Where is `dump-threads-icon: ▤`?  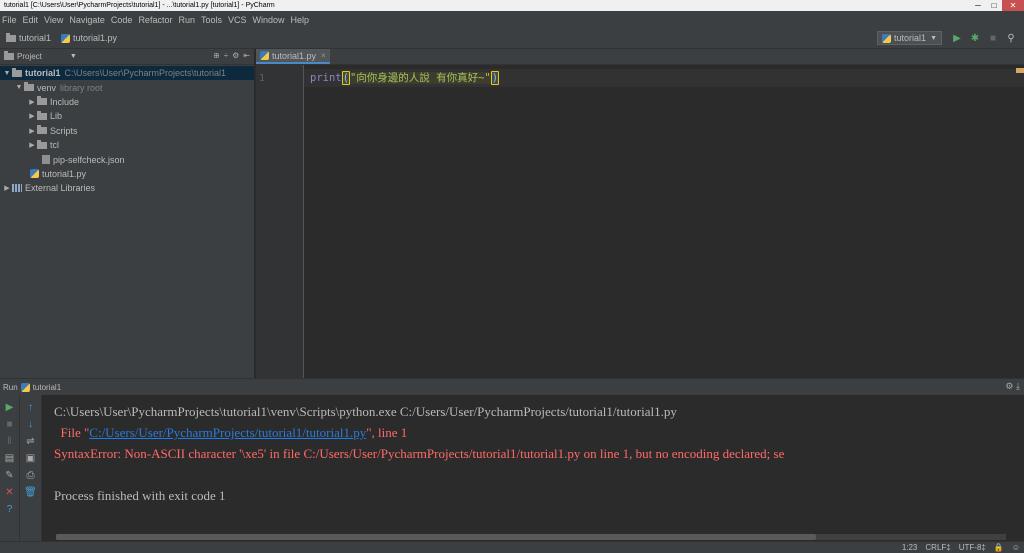
dump-threads-icon: ▤ is located at coordinates (10, 458).